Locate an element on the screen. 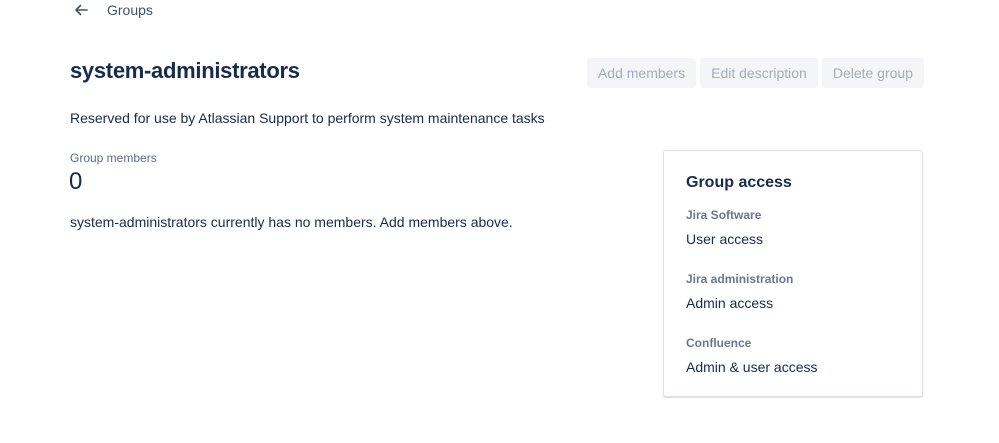 The image size is (999, 443). breadcrumb: Groups is located at coordinates (112, 10).